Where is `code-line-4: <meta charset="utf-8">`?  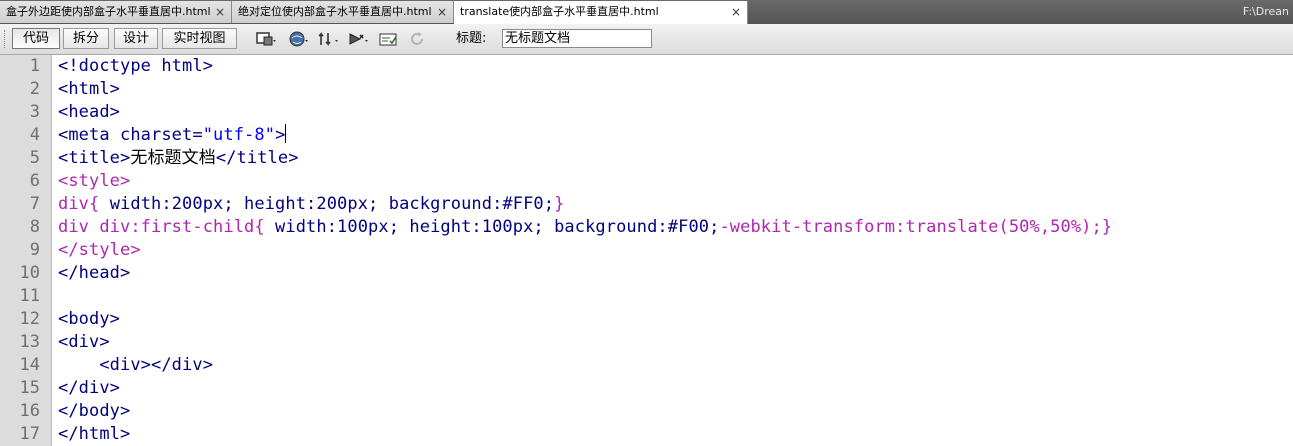 code-line-4: <meta charset="utf-8"> is located at coordinates (172, 135).